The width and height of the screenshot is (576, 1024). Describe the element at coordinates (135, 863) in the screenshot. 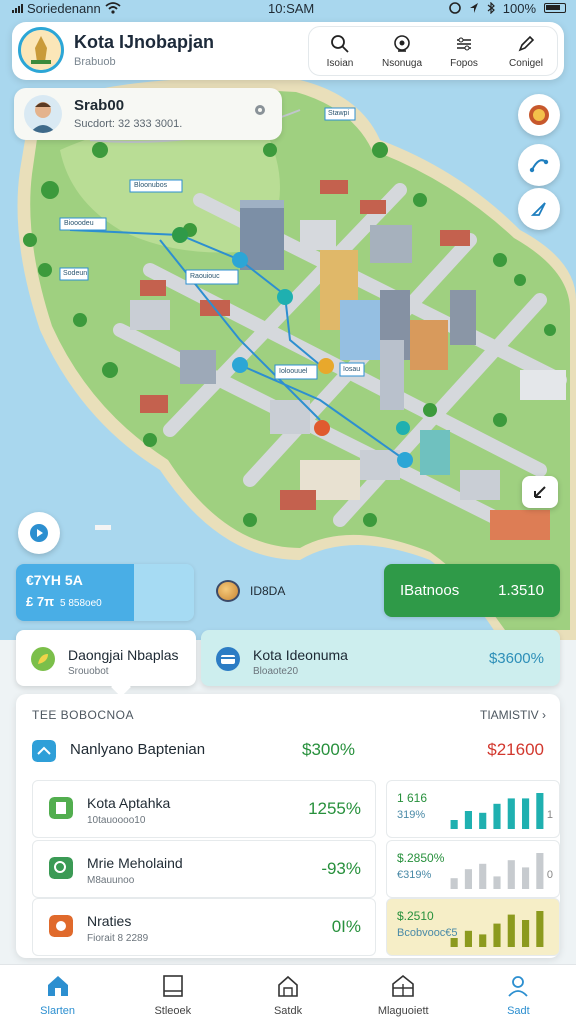

I see `row-name: Mrie Meholaind` at that location.